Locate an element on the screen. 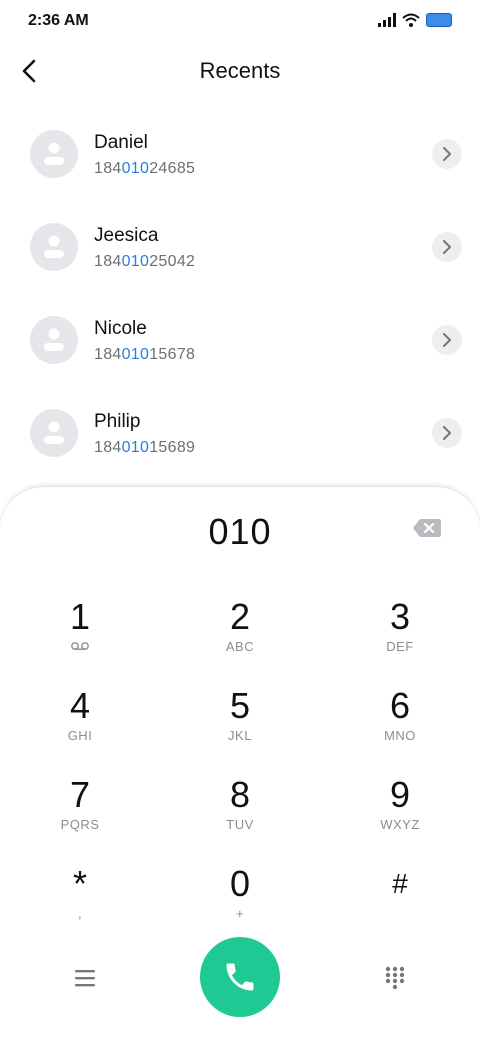 The image size is (480, 1040). status-time: 2:36 AM is located at coordinates (58, 20).